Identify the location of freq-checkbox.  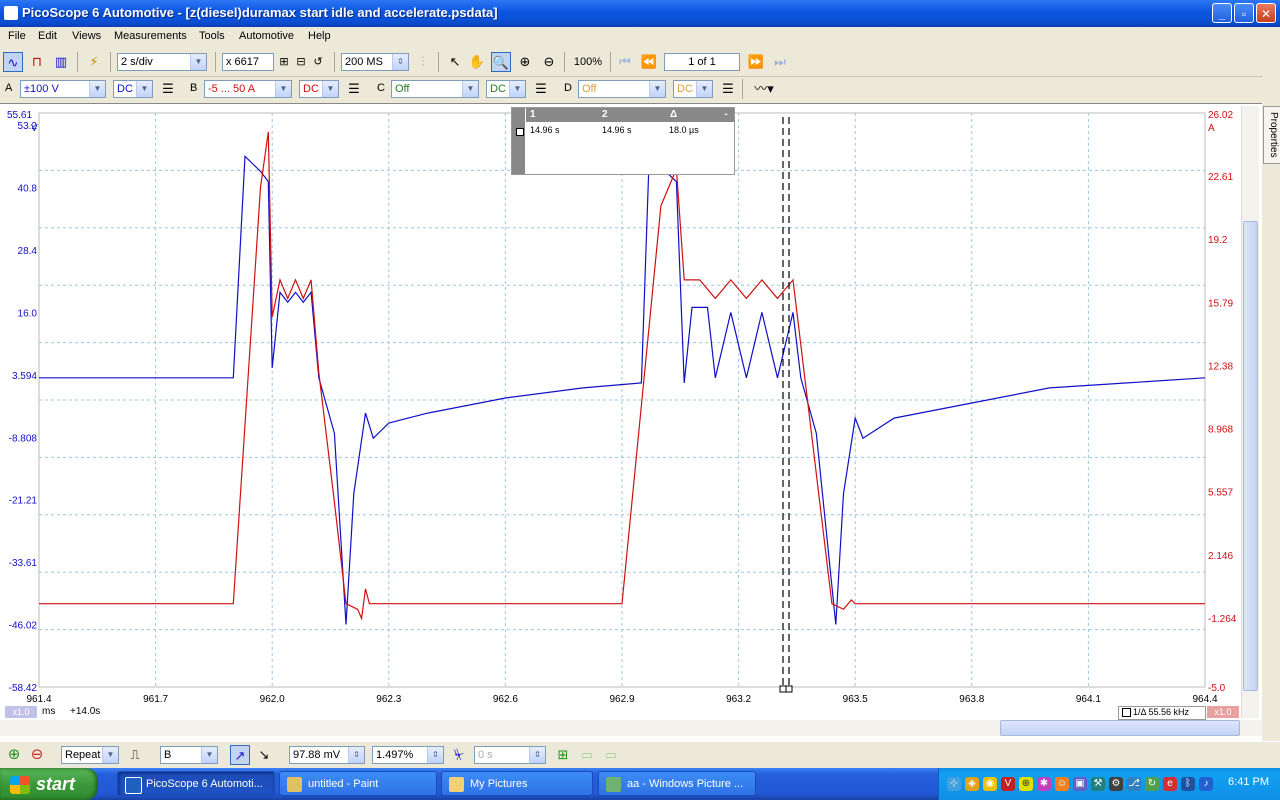
(1126, 712).